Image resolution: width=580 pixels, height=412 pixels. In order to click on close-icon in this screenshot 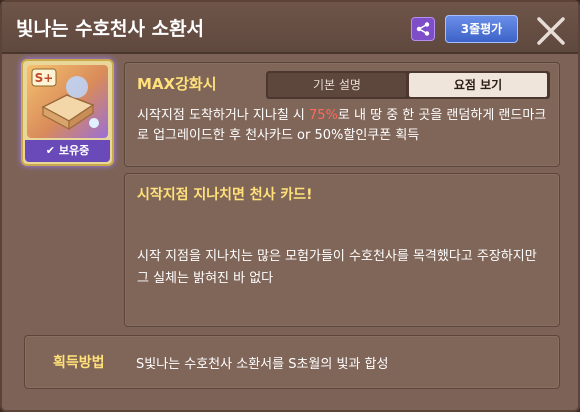, I will do `click(551, 31)`.